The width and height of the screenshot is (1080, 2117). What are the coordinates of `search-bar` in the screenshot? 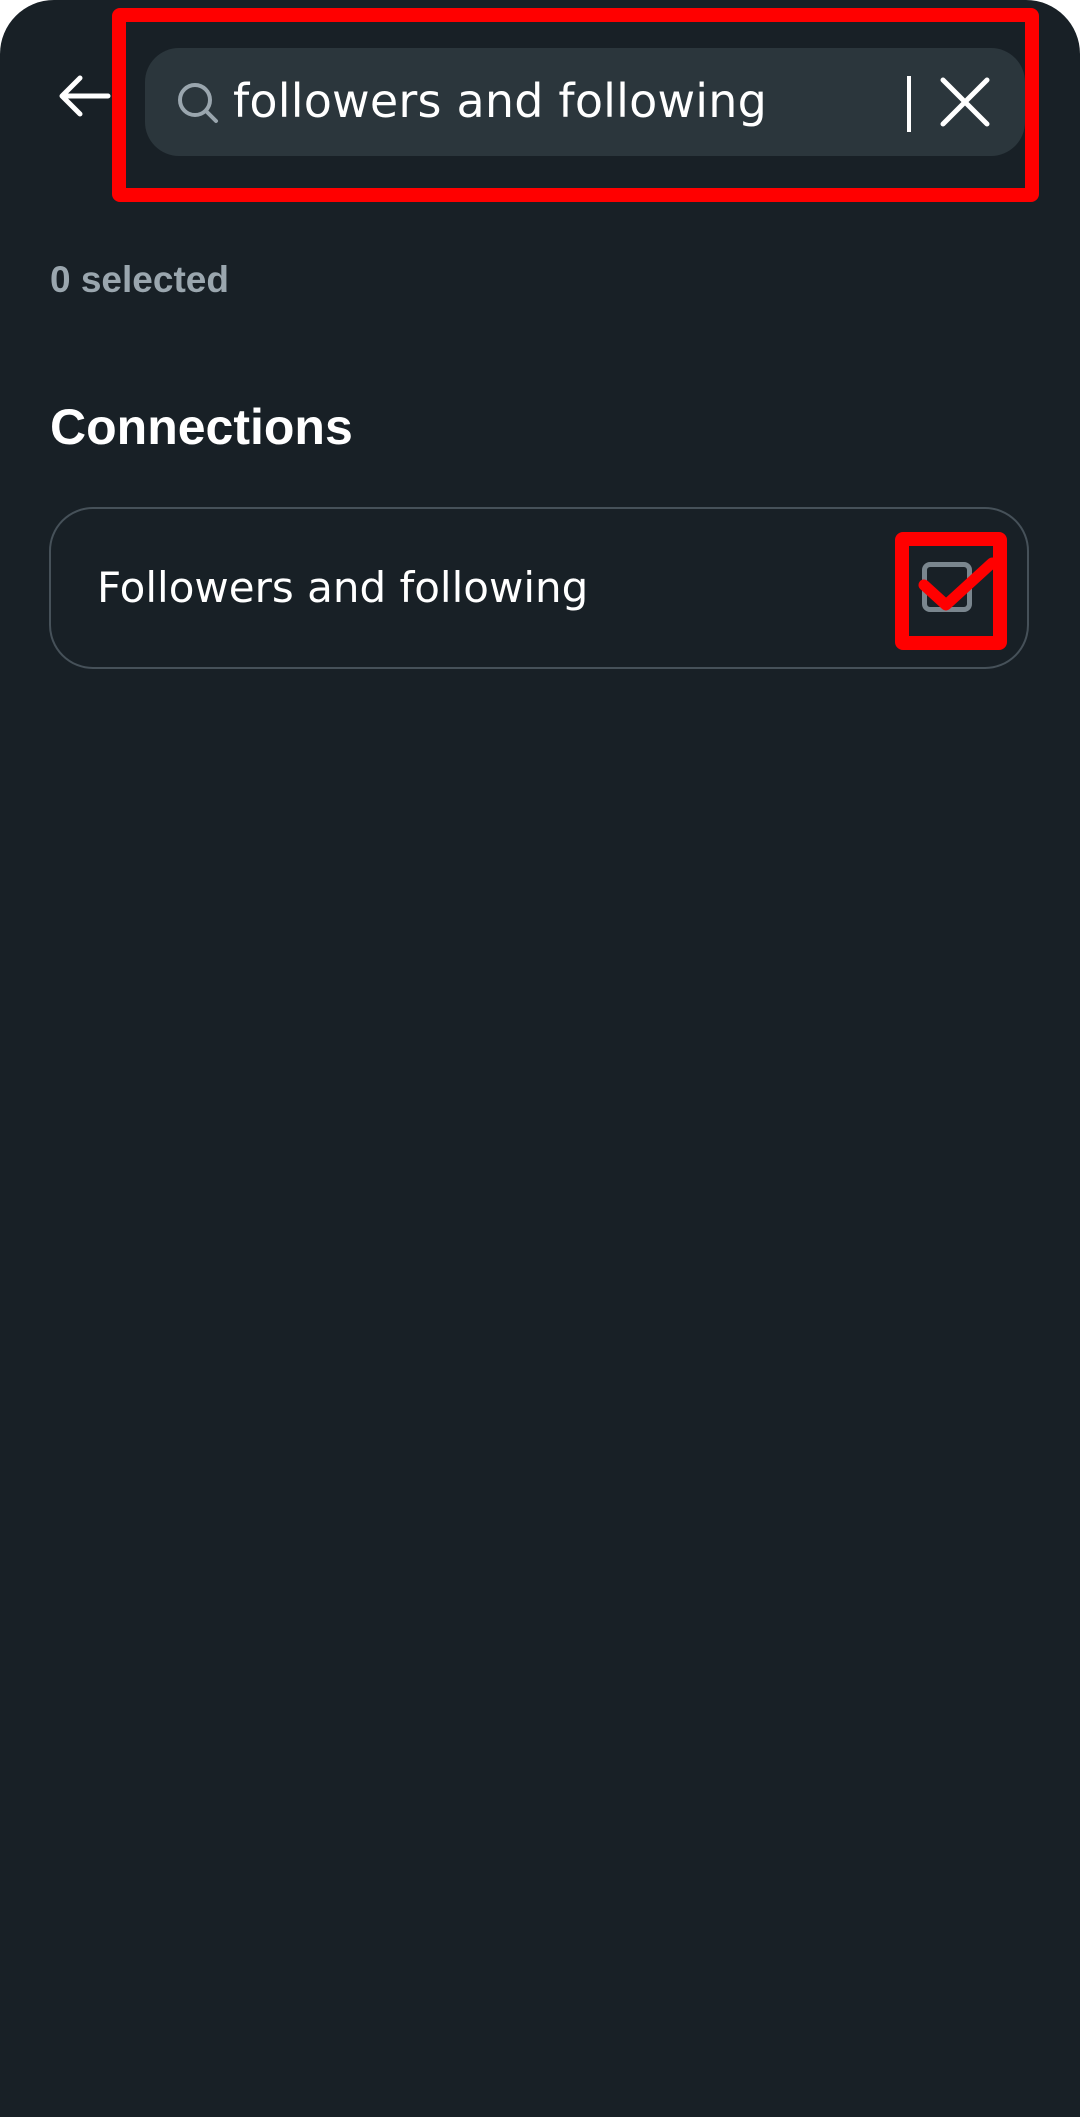 It's located at (585, 102).